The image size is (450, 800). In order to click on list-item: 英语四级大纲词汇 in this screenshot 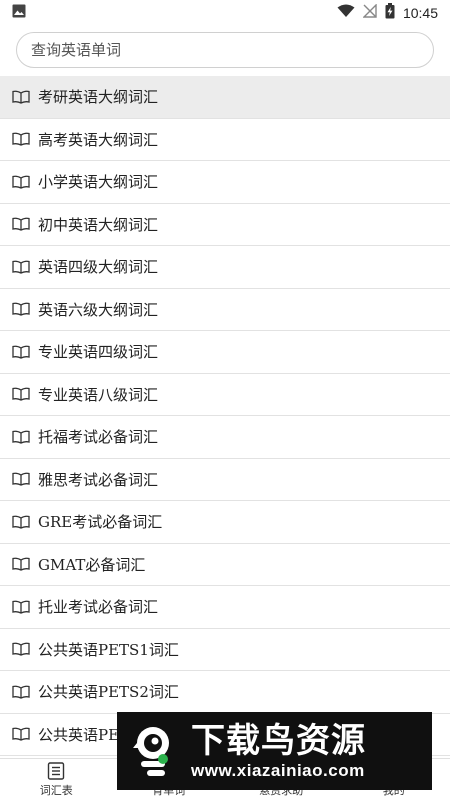, I will do `click(225, 267)`.